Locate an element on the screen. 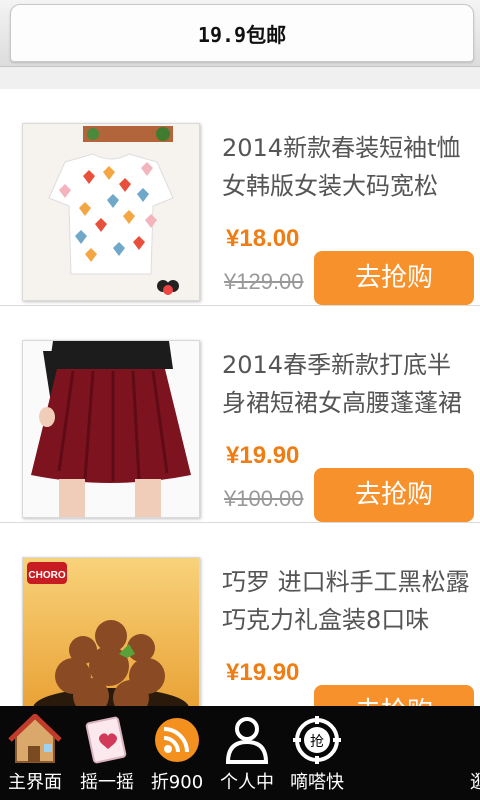 Image resolution: width=480 pixels, height=800 pixels. tab-grab: 抢 嘀嗒快 is located at coordinates (317, 753).